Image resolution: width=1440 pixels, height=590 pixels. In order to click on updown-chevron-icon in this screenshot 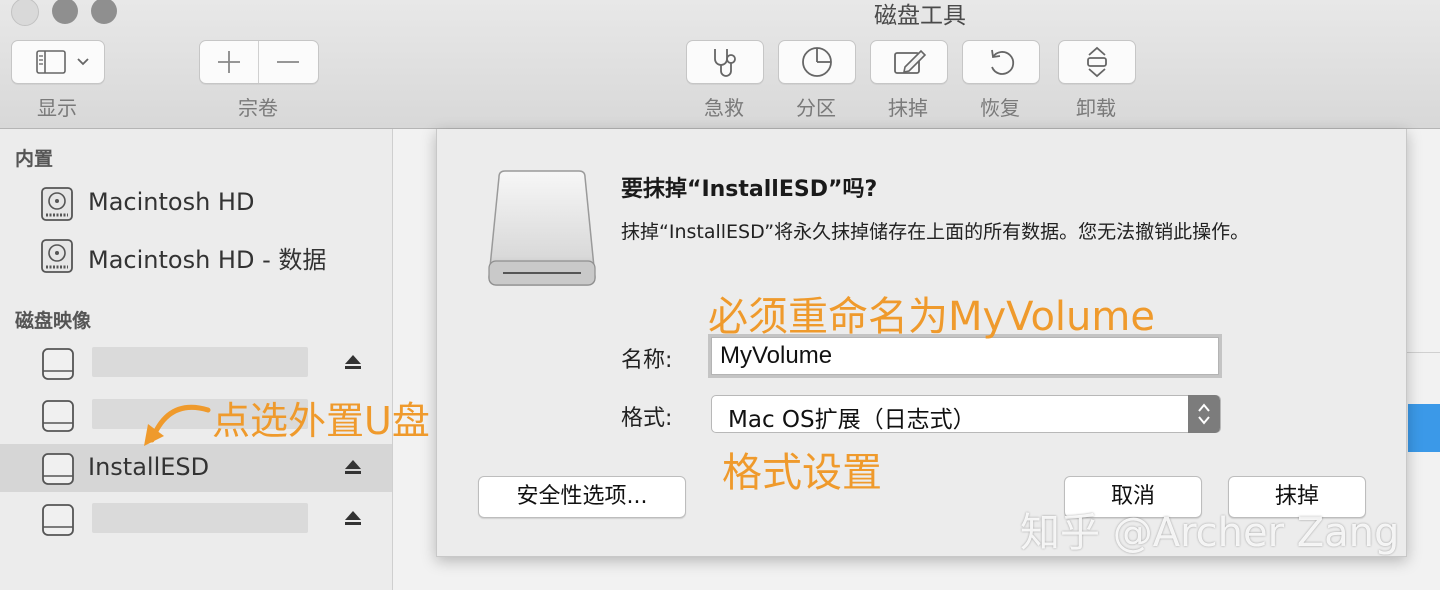, I will do `click(1204, 414)`.